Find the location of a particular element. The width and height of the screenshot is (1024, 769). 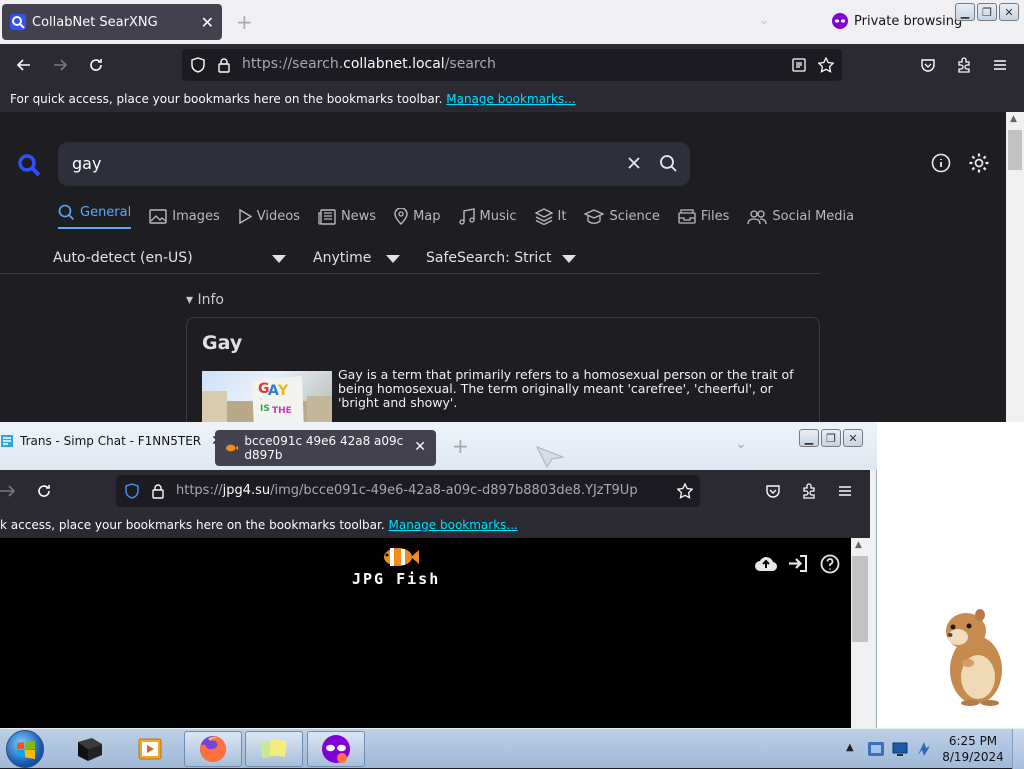

taskbar-terminal is located at coordinates (89, 749).